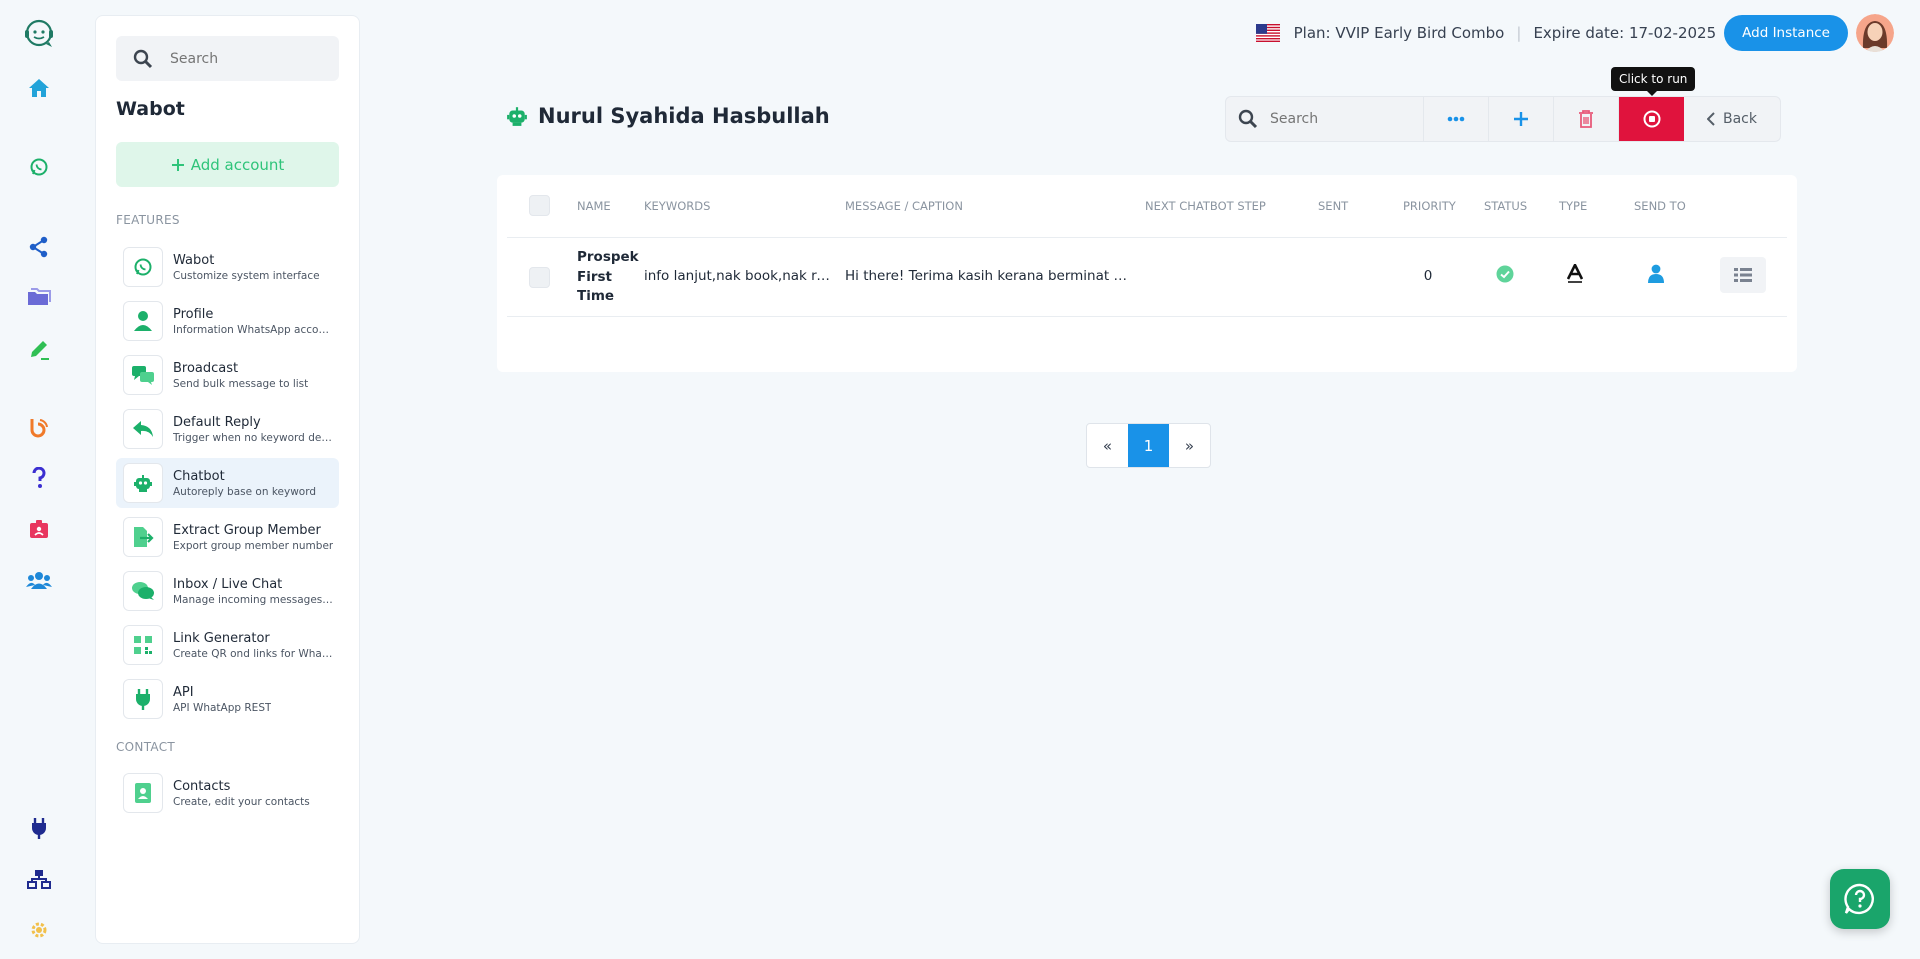 Image resolution: width=1920 pixels, height=959 pixels. What do you see at coordinates (1625, 33) in the screenshot?
I see `expire-date: Expire date: 17-02-2025` at bounding box center [1625, 33].